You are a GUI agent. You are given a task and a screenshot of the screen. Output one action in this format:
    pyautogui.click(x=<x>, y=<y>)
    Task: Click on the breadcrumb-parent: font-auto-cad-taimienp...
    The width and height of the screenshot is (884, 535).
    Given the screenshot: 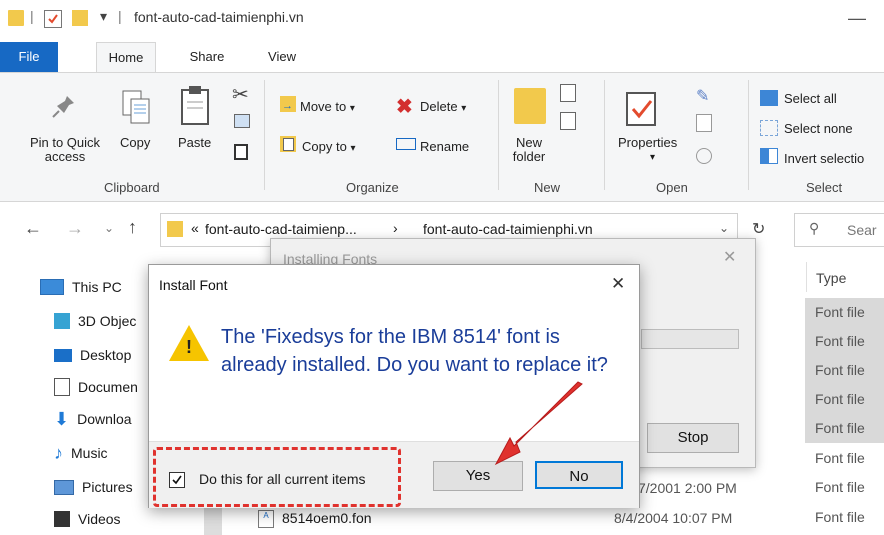 What is the action you would take?
    pyautogui.click(x=281, y=229)
    